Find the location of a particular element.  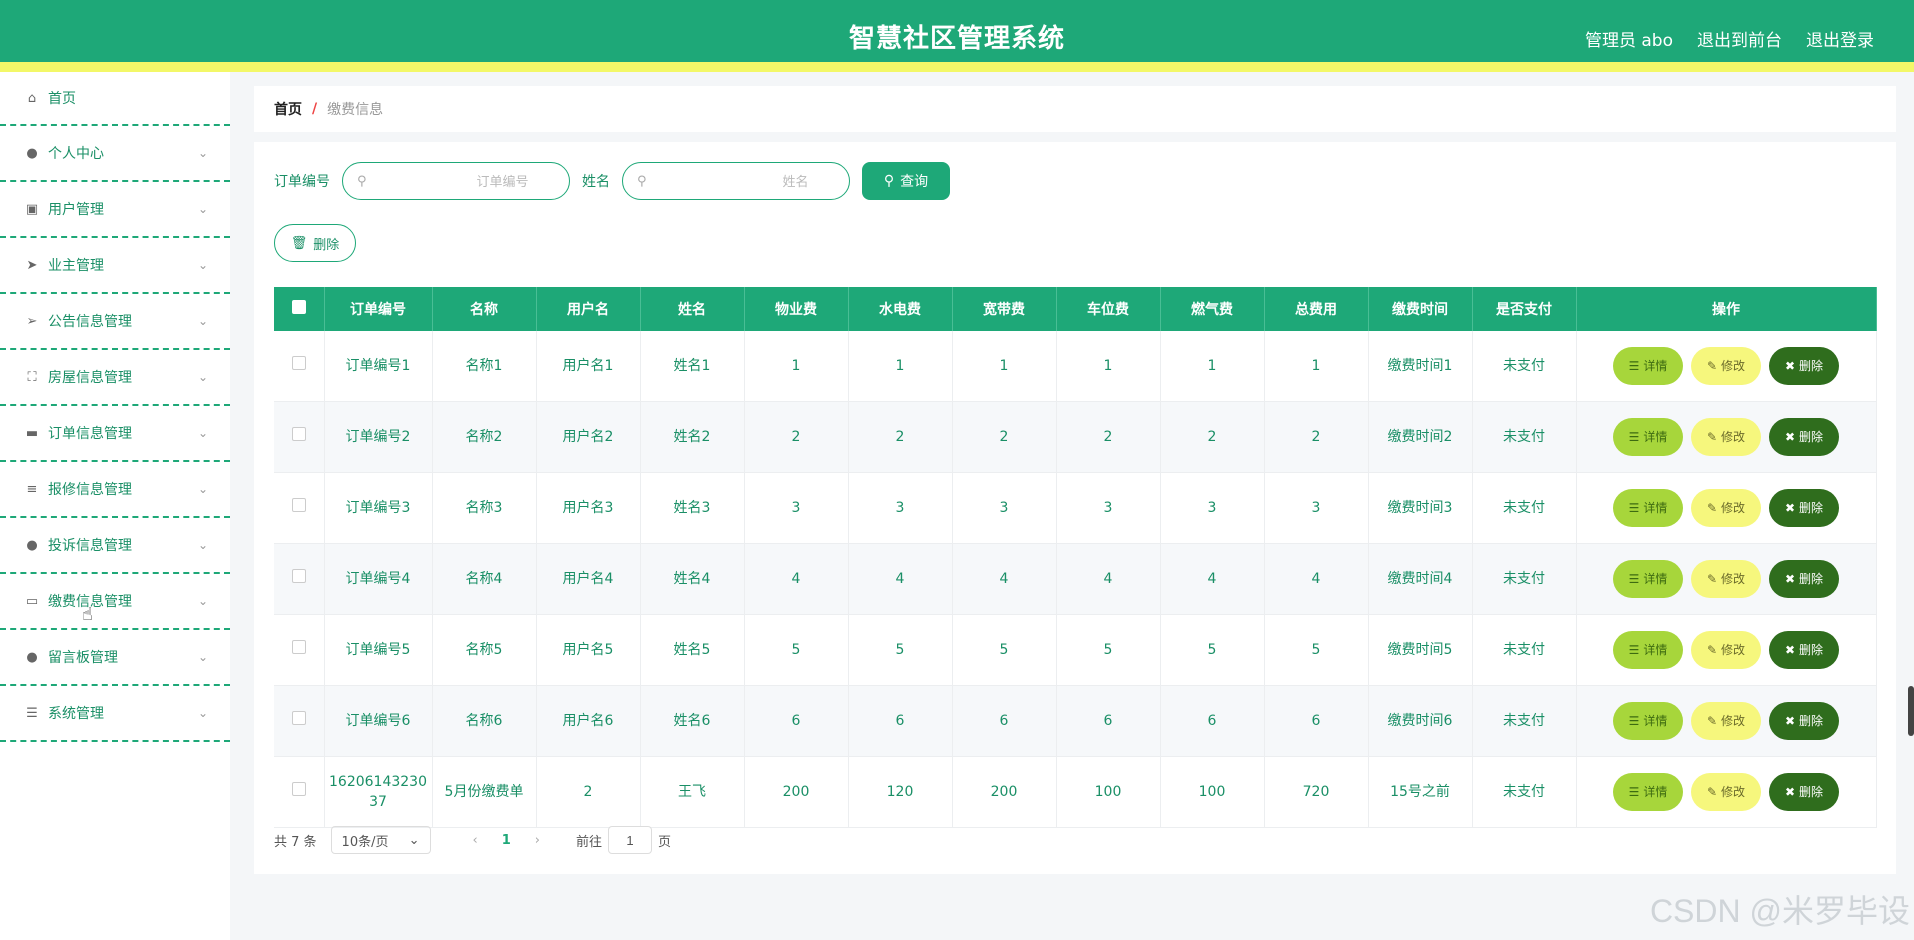

table-cell: 订单编号3 is located at coordinates (378, 508).